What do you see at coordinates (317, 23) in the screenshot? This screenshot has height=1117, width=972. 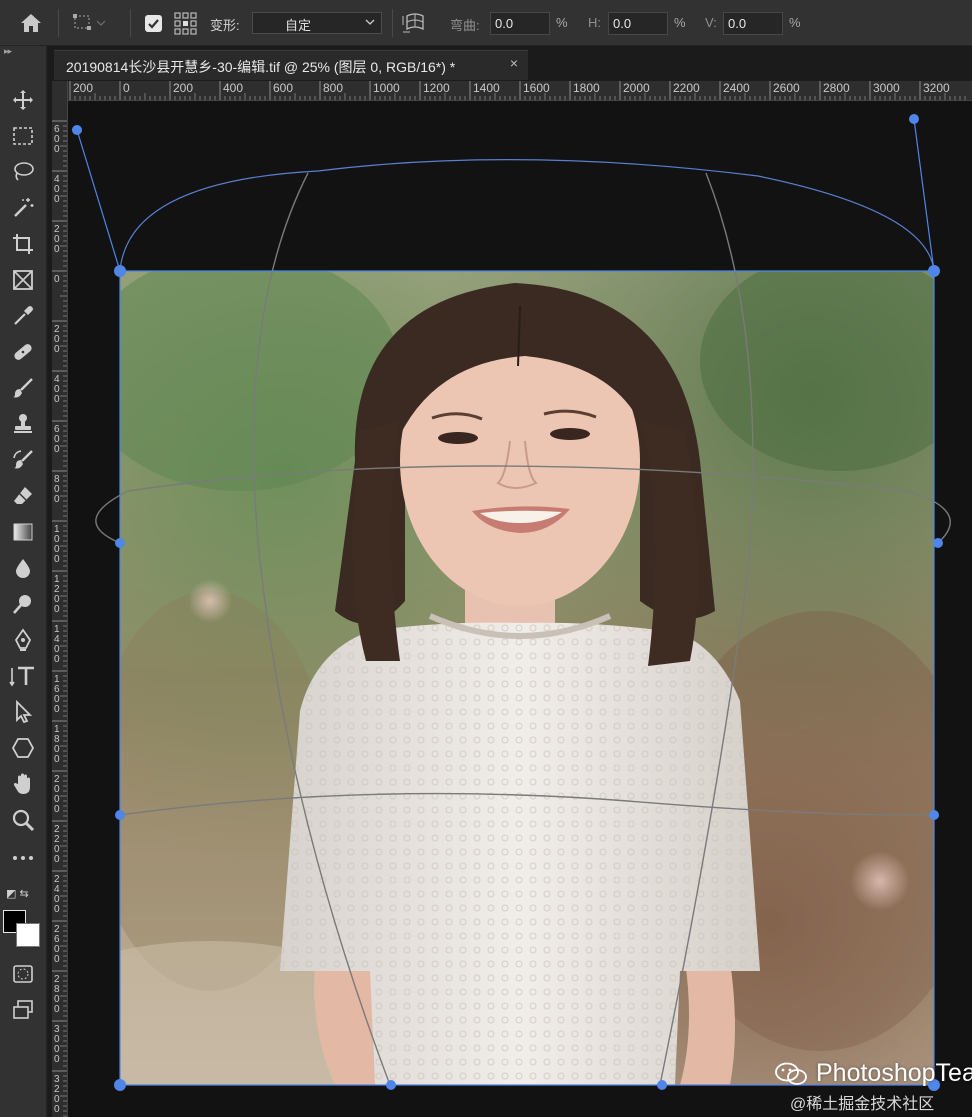 I see `warp-style-select: 自定` at bounding box center [317, 23].